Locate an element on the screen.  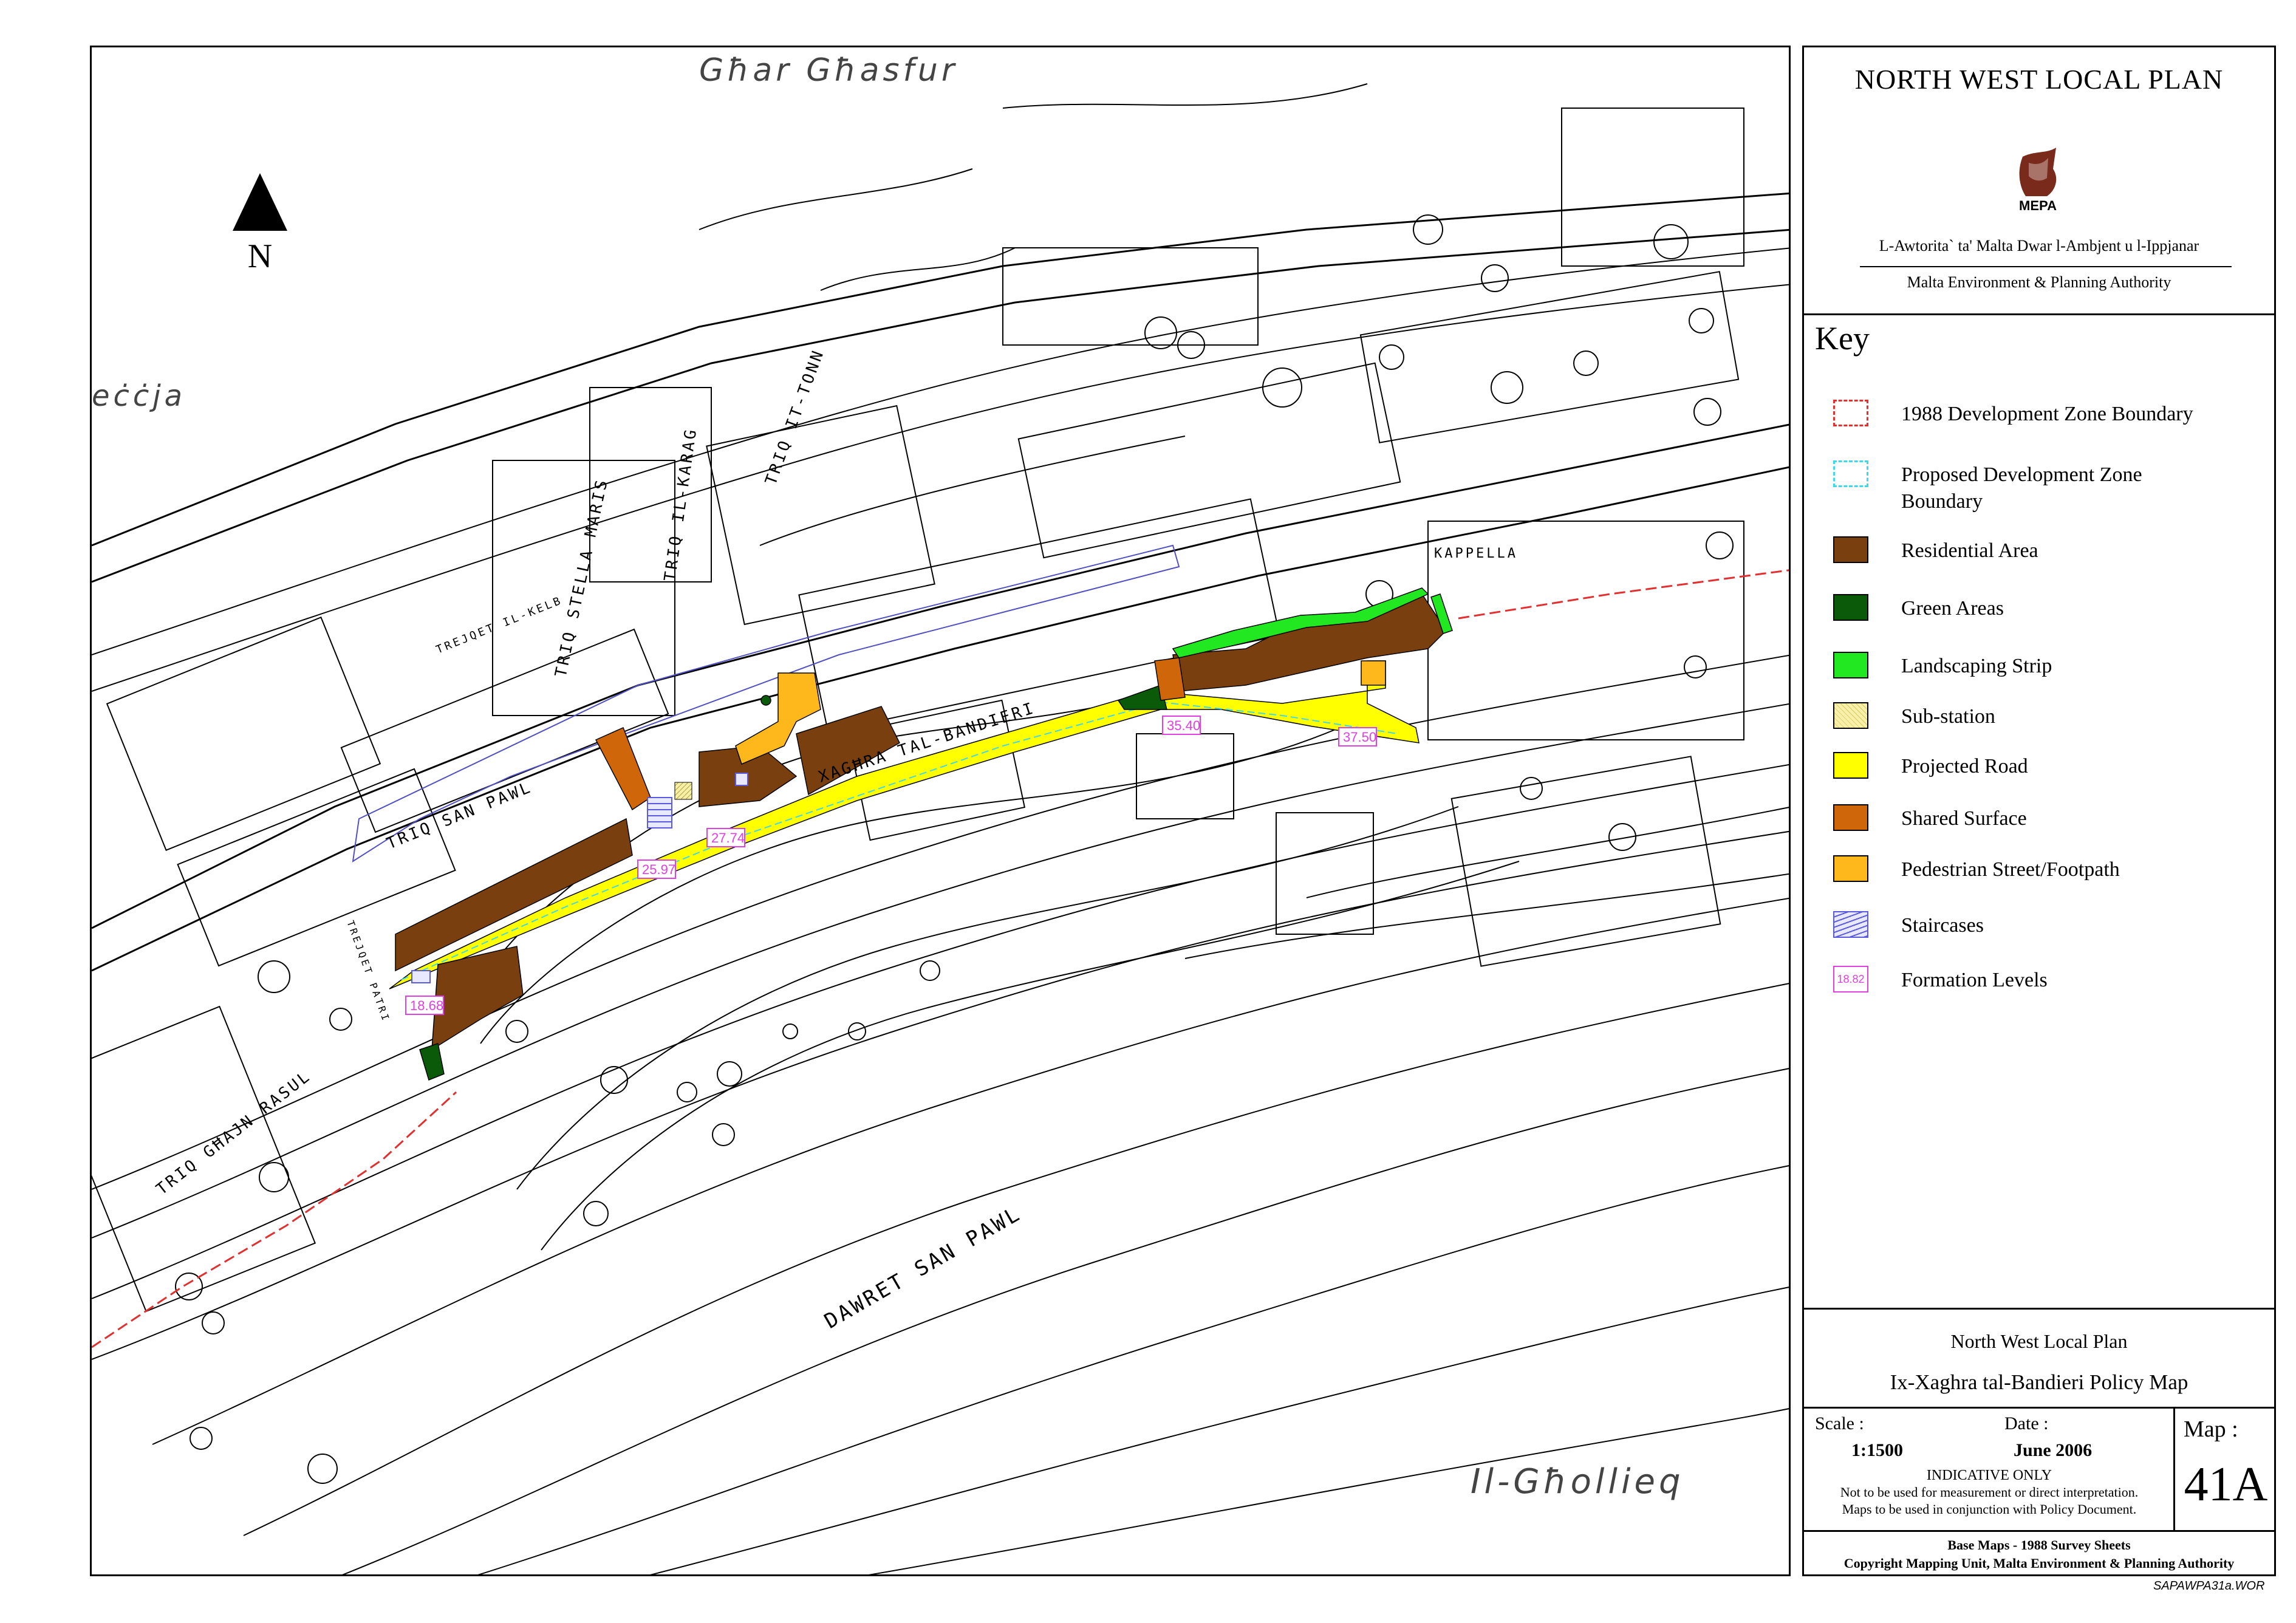
file-reference: SAPAWPA31a.WOR is located at coordinates (2209, 1586).